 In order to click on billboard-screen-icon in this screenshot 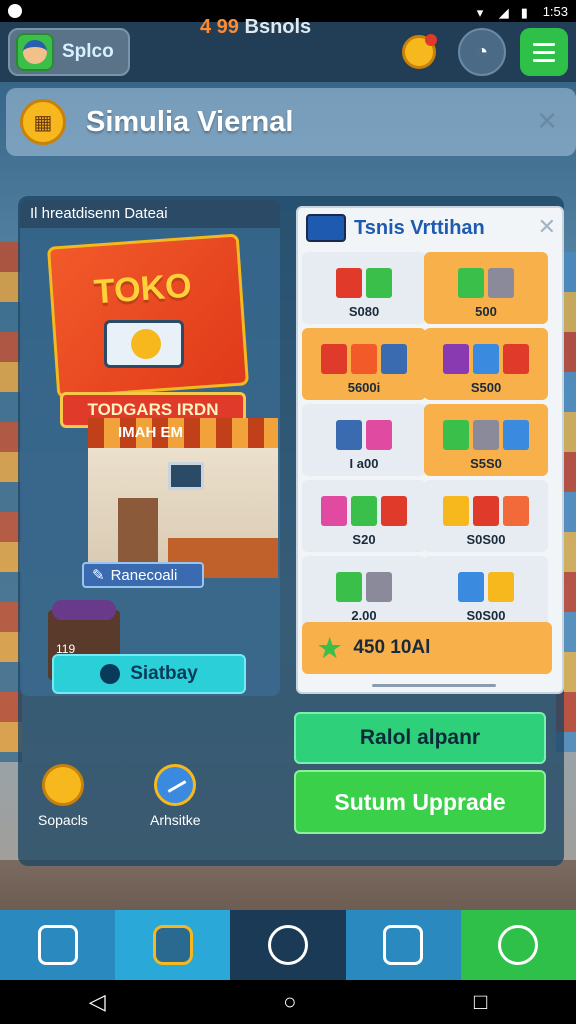, I will do `click(144, 344)`.